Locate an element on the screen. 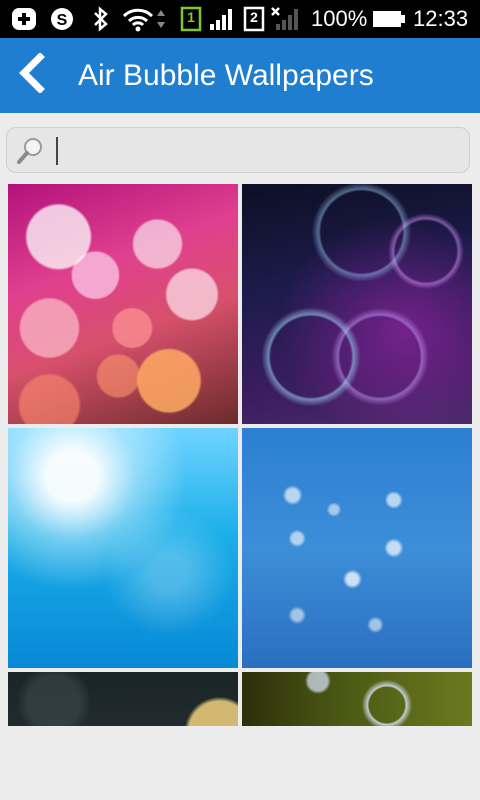 This screenshot has height=800, width=480. bluetooth-icon is located at coordinates (101, 19).